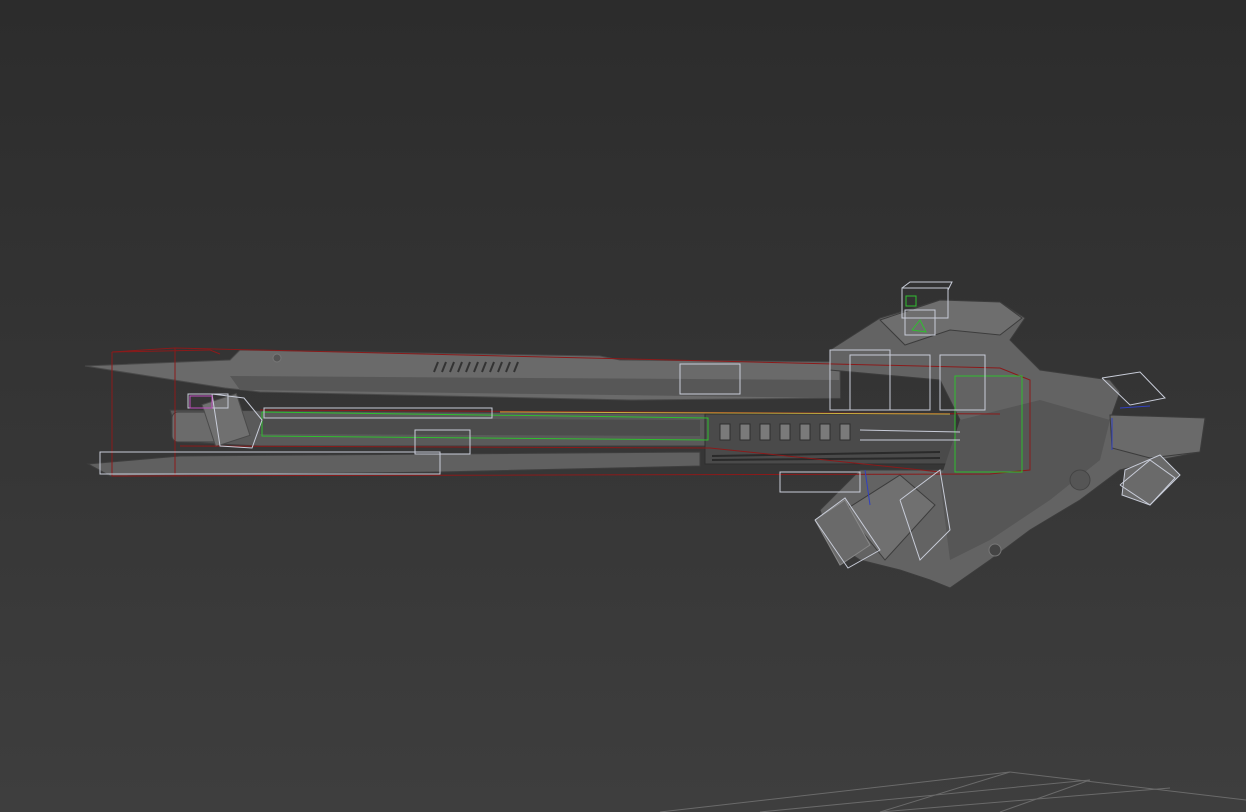 This screenshot has height=812, width=1246. Describe the element at coordinates (480, 427) in the screenshot. I see `barrel-inner-channel` at that location.